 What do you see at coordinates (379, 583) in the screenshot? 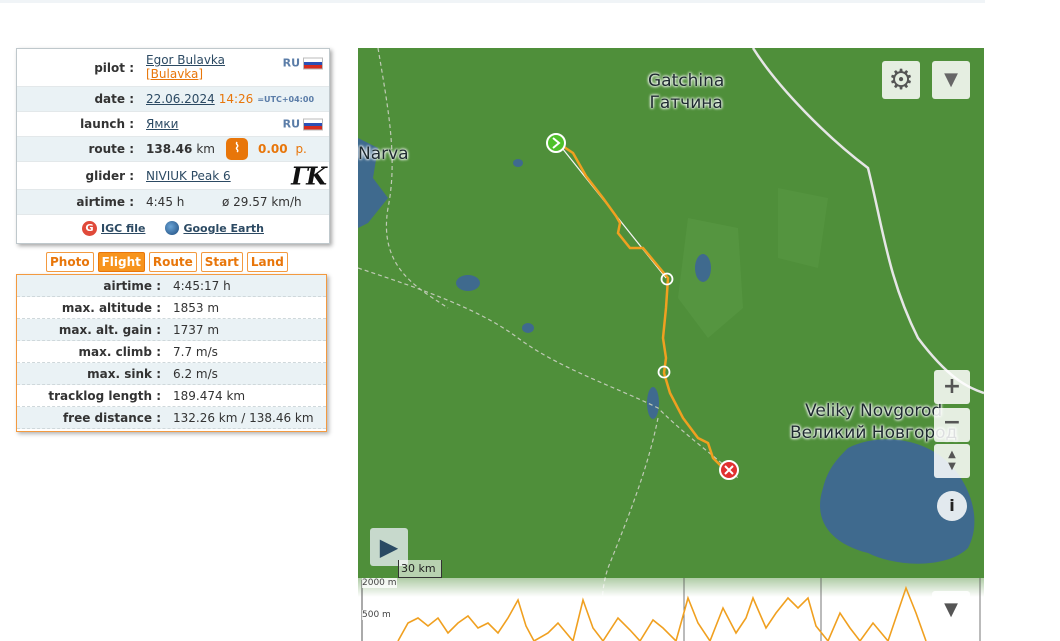
I see `graph-label-top: 2000 m` at bounding box center [379, 583].